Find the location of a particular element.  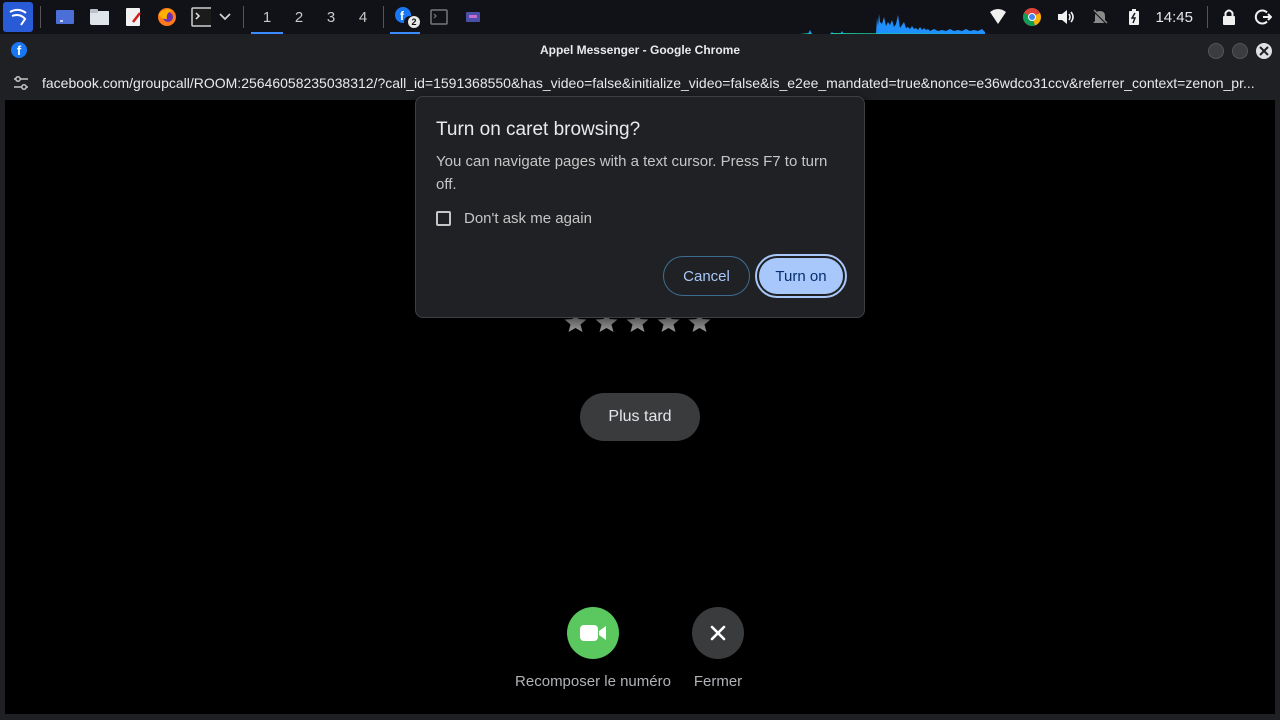

battery-icon is located at coordinates (1134, 17).